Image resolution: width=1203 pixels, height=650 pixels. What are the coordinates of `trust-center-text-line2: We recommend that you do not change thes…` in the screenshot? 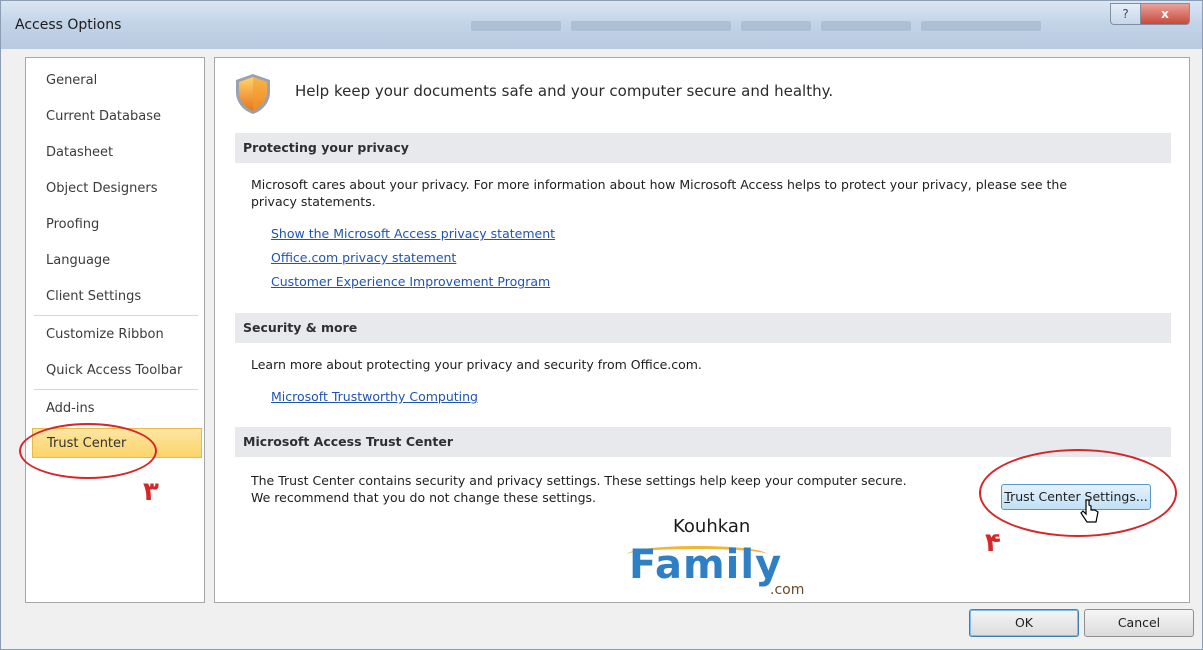 It's located at (424, 497).